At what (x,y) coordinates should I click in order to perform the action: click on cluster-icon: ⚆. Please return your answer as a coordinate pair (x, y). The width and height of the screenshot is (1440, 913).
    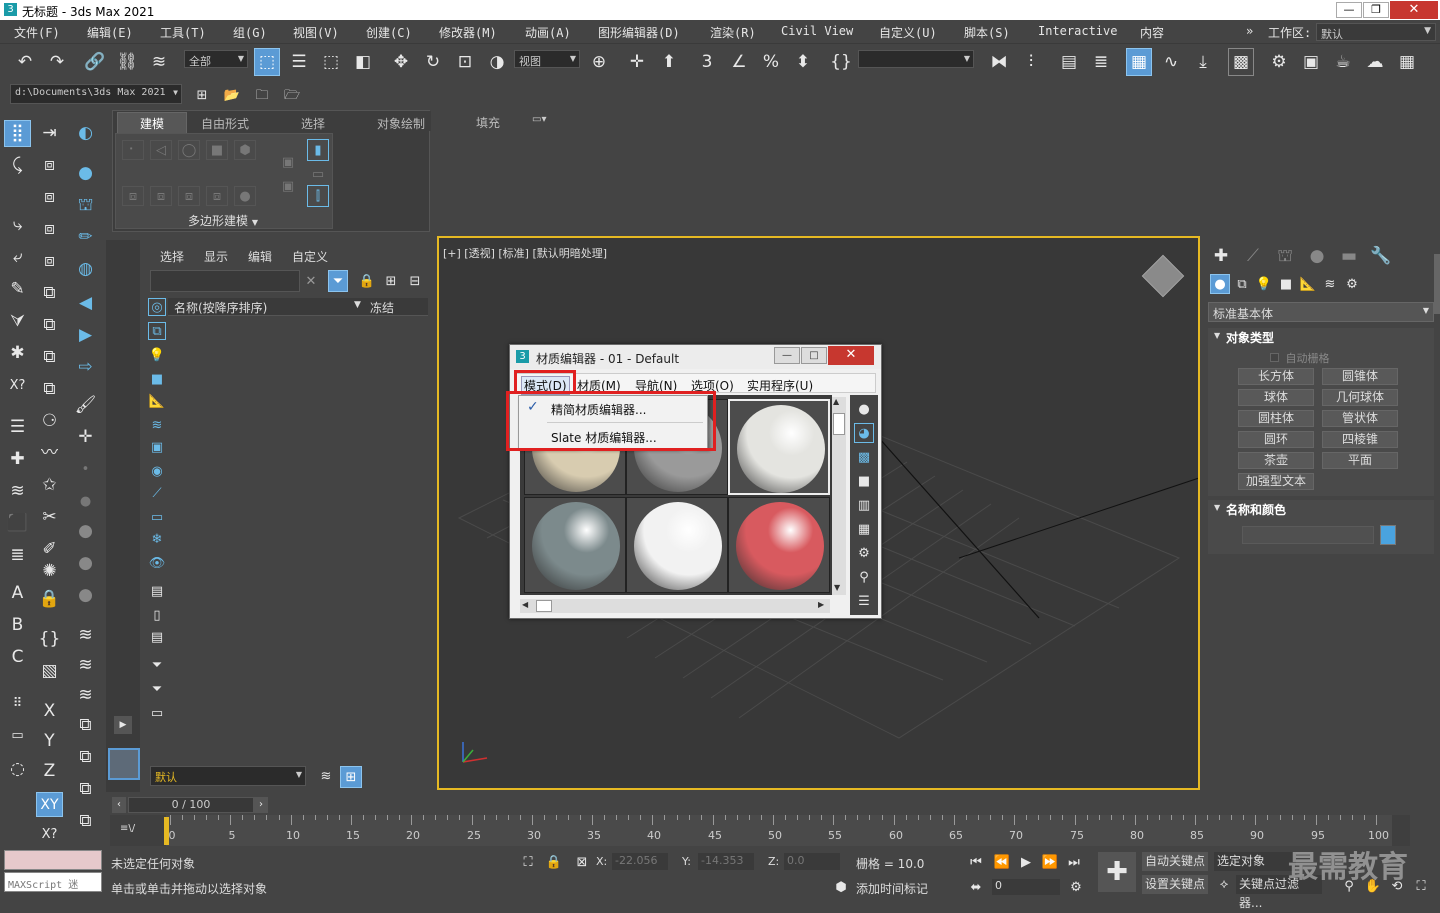
    Looking at the image, I should click on (49, 421).